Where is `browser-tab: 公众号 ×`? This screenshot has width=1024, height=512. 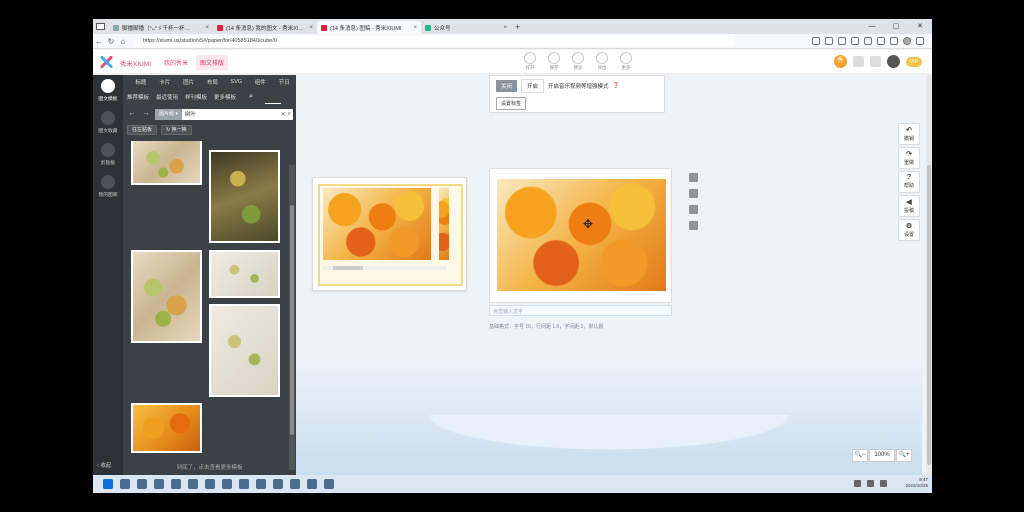
browser-tab: 公众号 × is located at coordinates (466, 27).